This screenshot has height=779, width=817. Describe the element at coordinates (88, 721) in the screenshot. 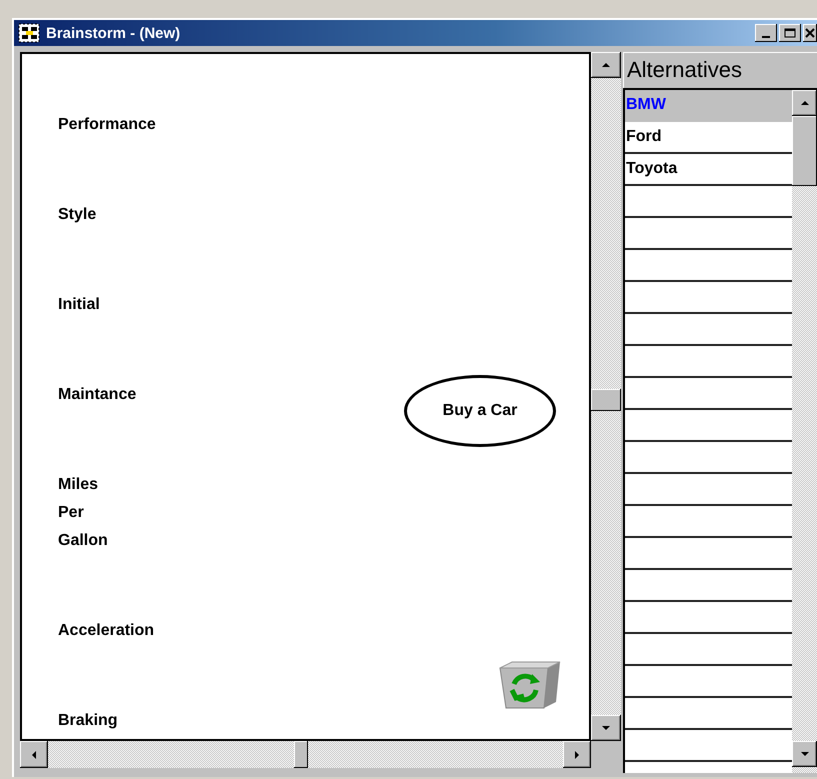

I see `criterion-node: Braking` at that location.